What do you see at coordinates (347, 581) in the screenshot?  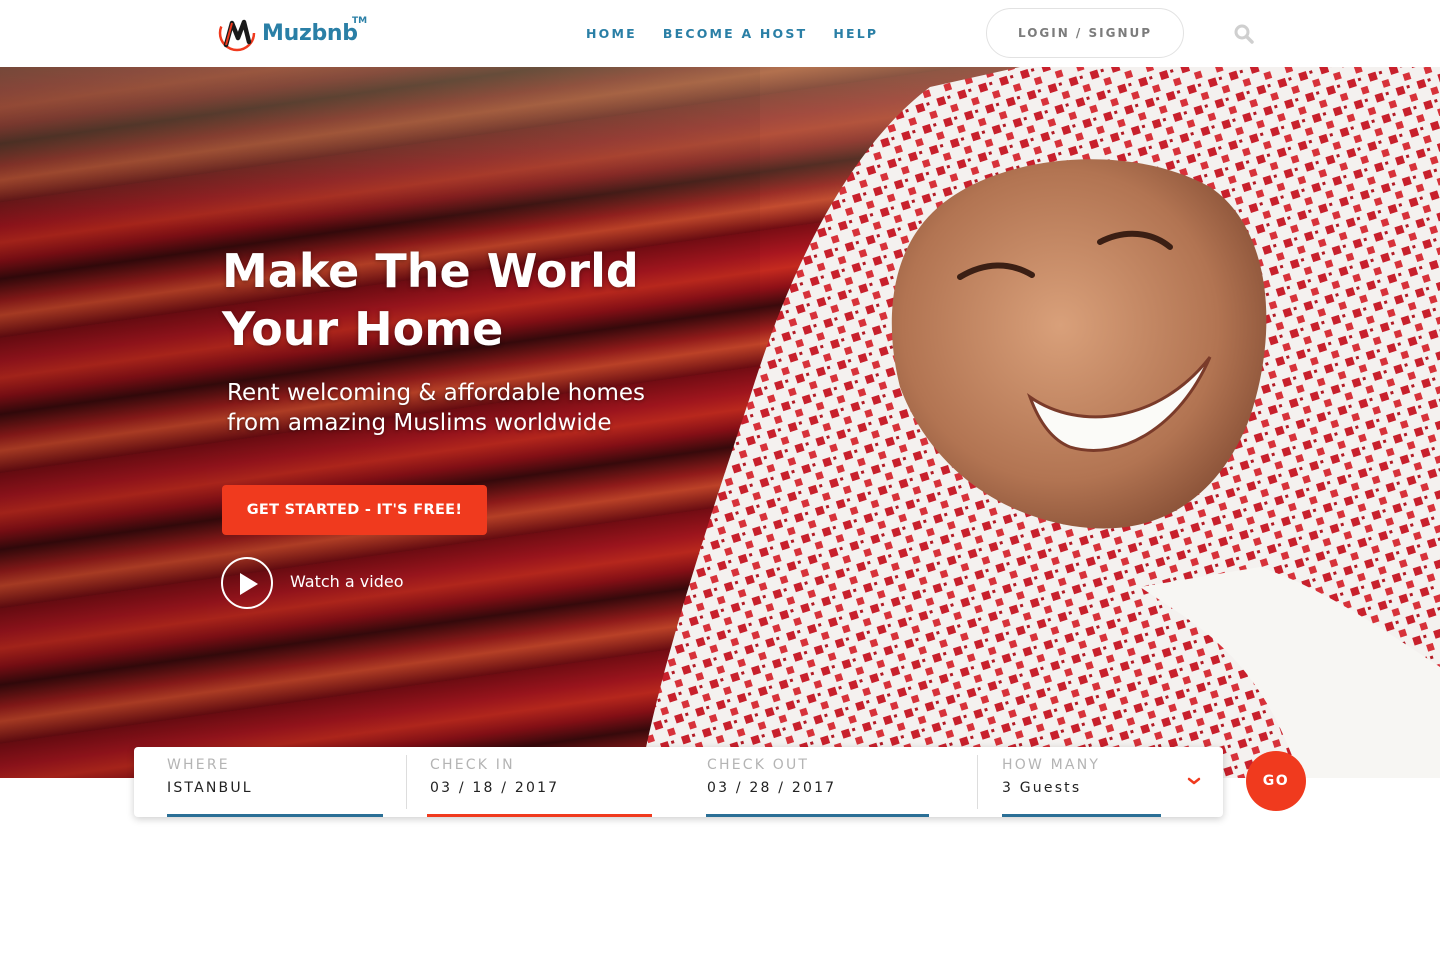 I see `watch-video-link: Watch a video` at bounding box center [347, 581].